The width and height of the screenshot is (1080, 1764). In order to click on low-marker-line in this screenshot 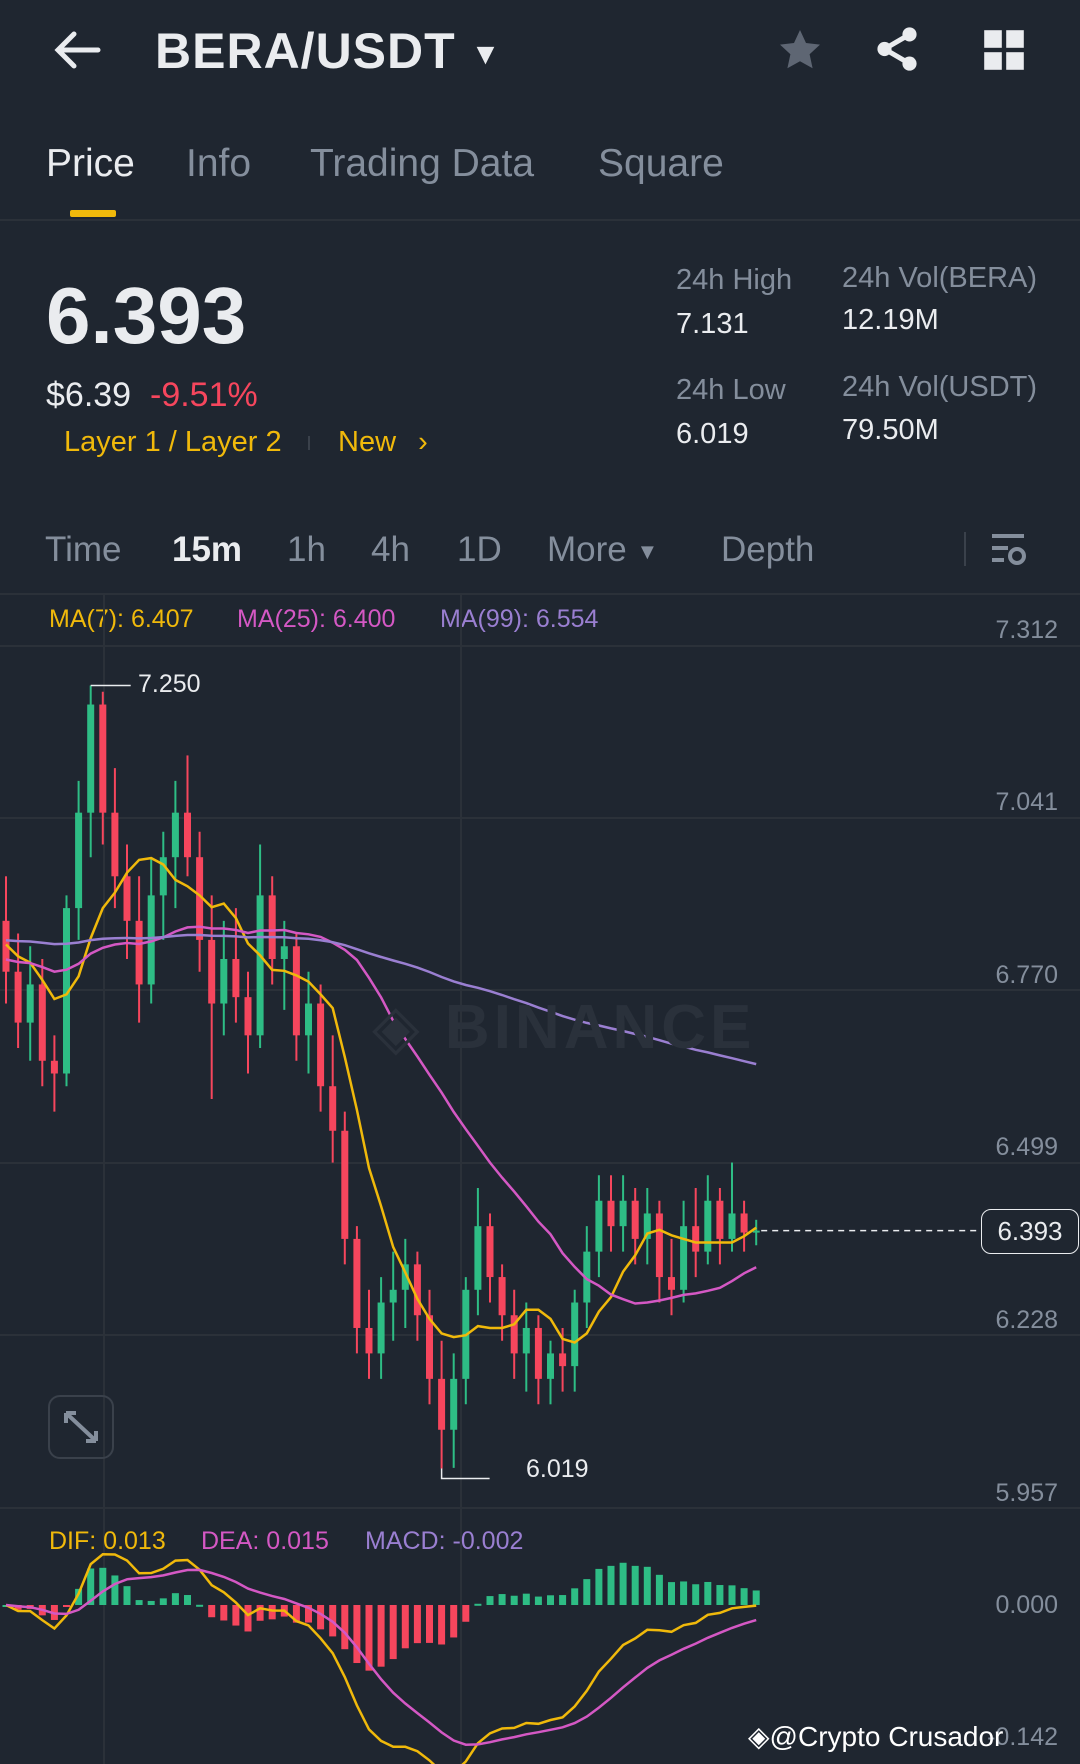, I will do `click(465, 1474)`.